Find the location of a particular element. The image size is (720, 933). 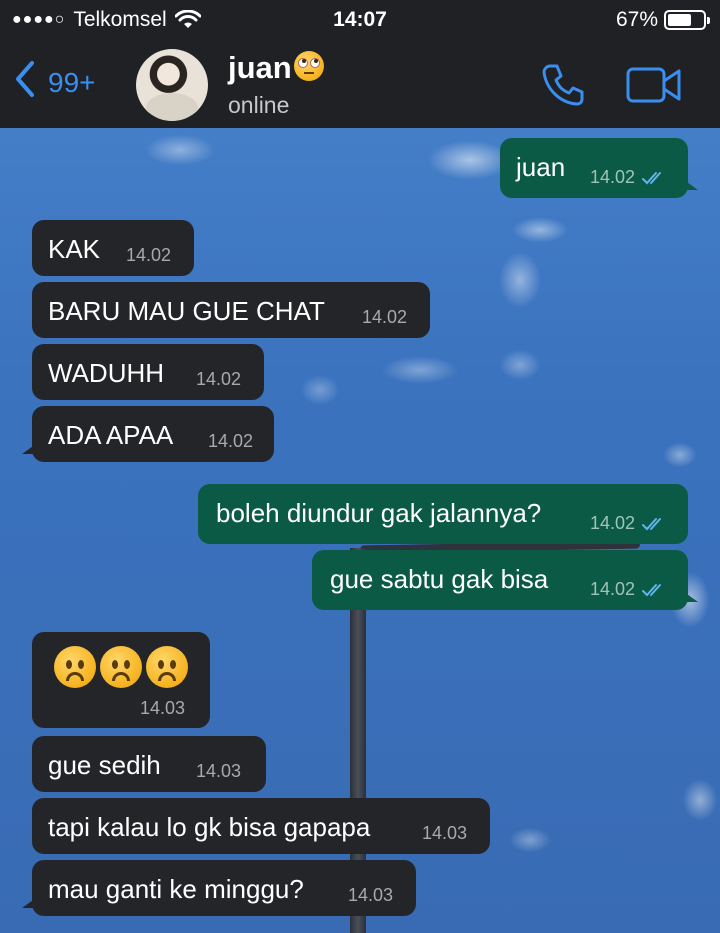

message-text: boleh diundur gak jalannya? is located at coordinates (379, 513).